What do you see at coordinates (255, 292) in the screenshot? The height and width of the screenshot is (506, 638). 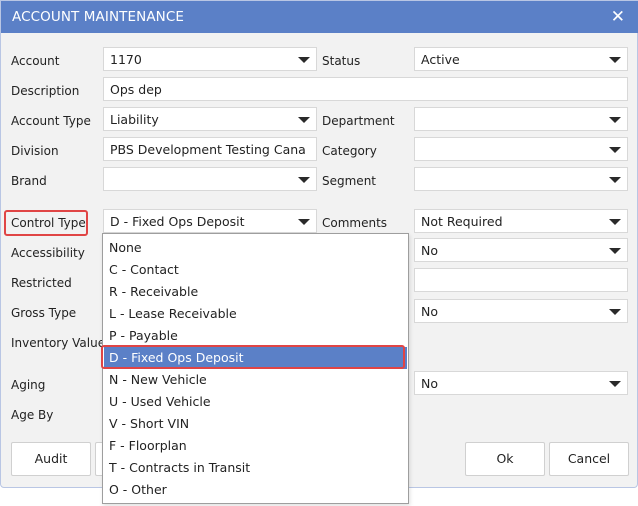 I see `dropdown-option: R - Receivable` at bounding box center [255, 292].